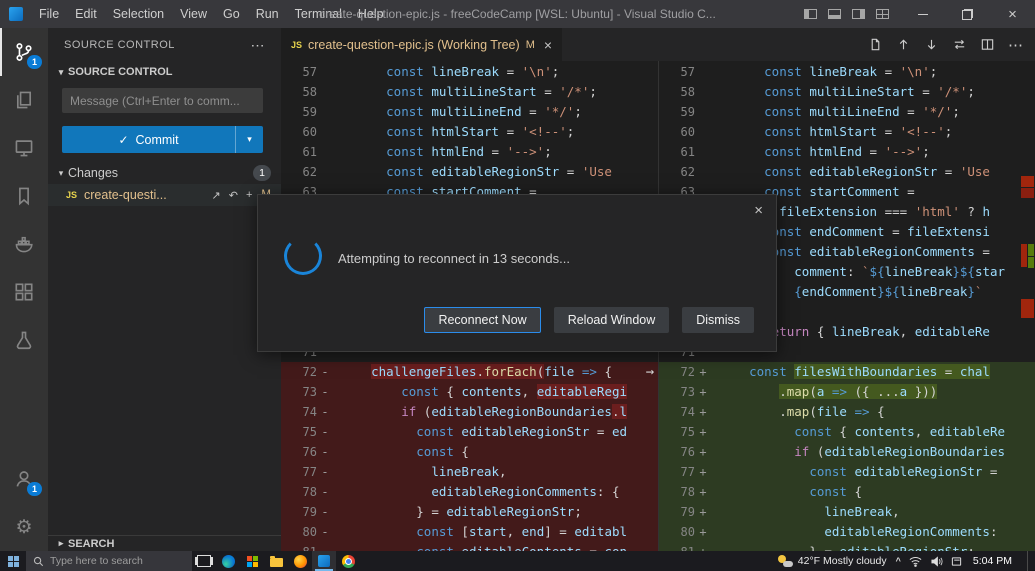 This screenshot has height=571, width=1035. What do you see at coordinates (24, 292) in the screenshot?
I see `sidebar-item-extensions` at bounding box center [24, 292].